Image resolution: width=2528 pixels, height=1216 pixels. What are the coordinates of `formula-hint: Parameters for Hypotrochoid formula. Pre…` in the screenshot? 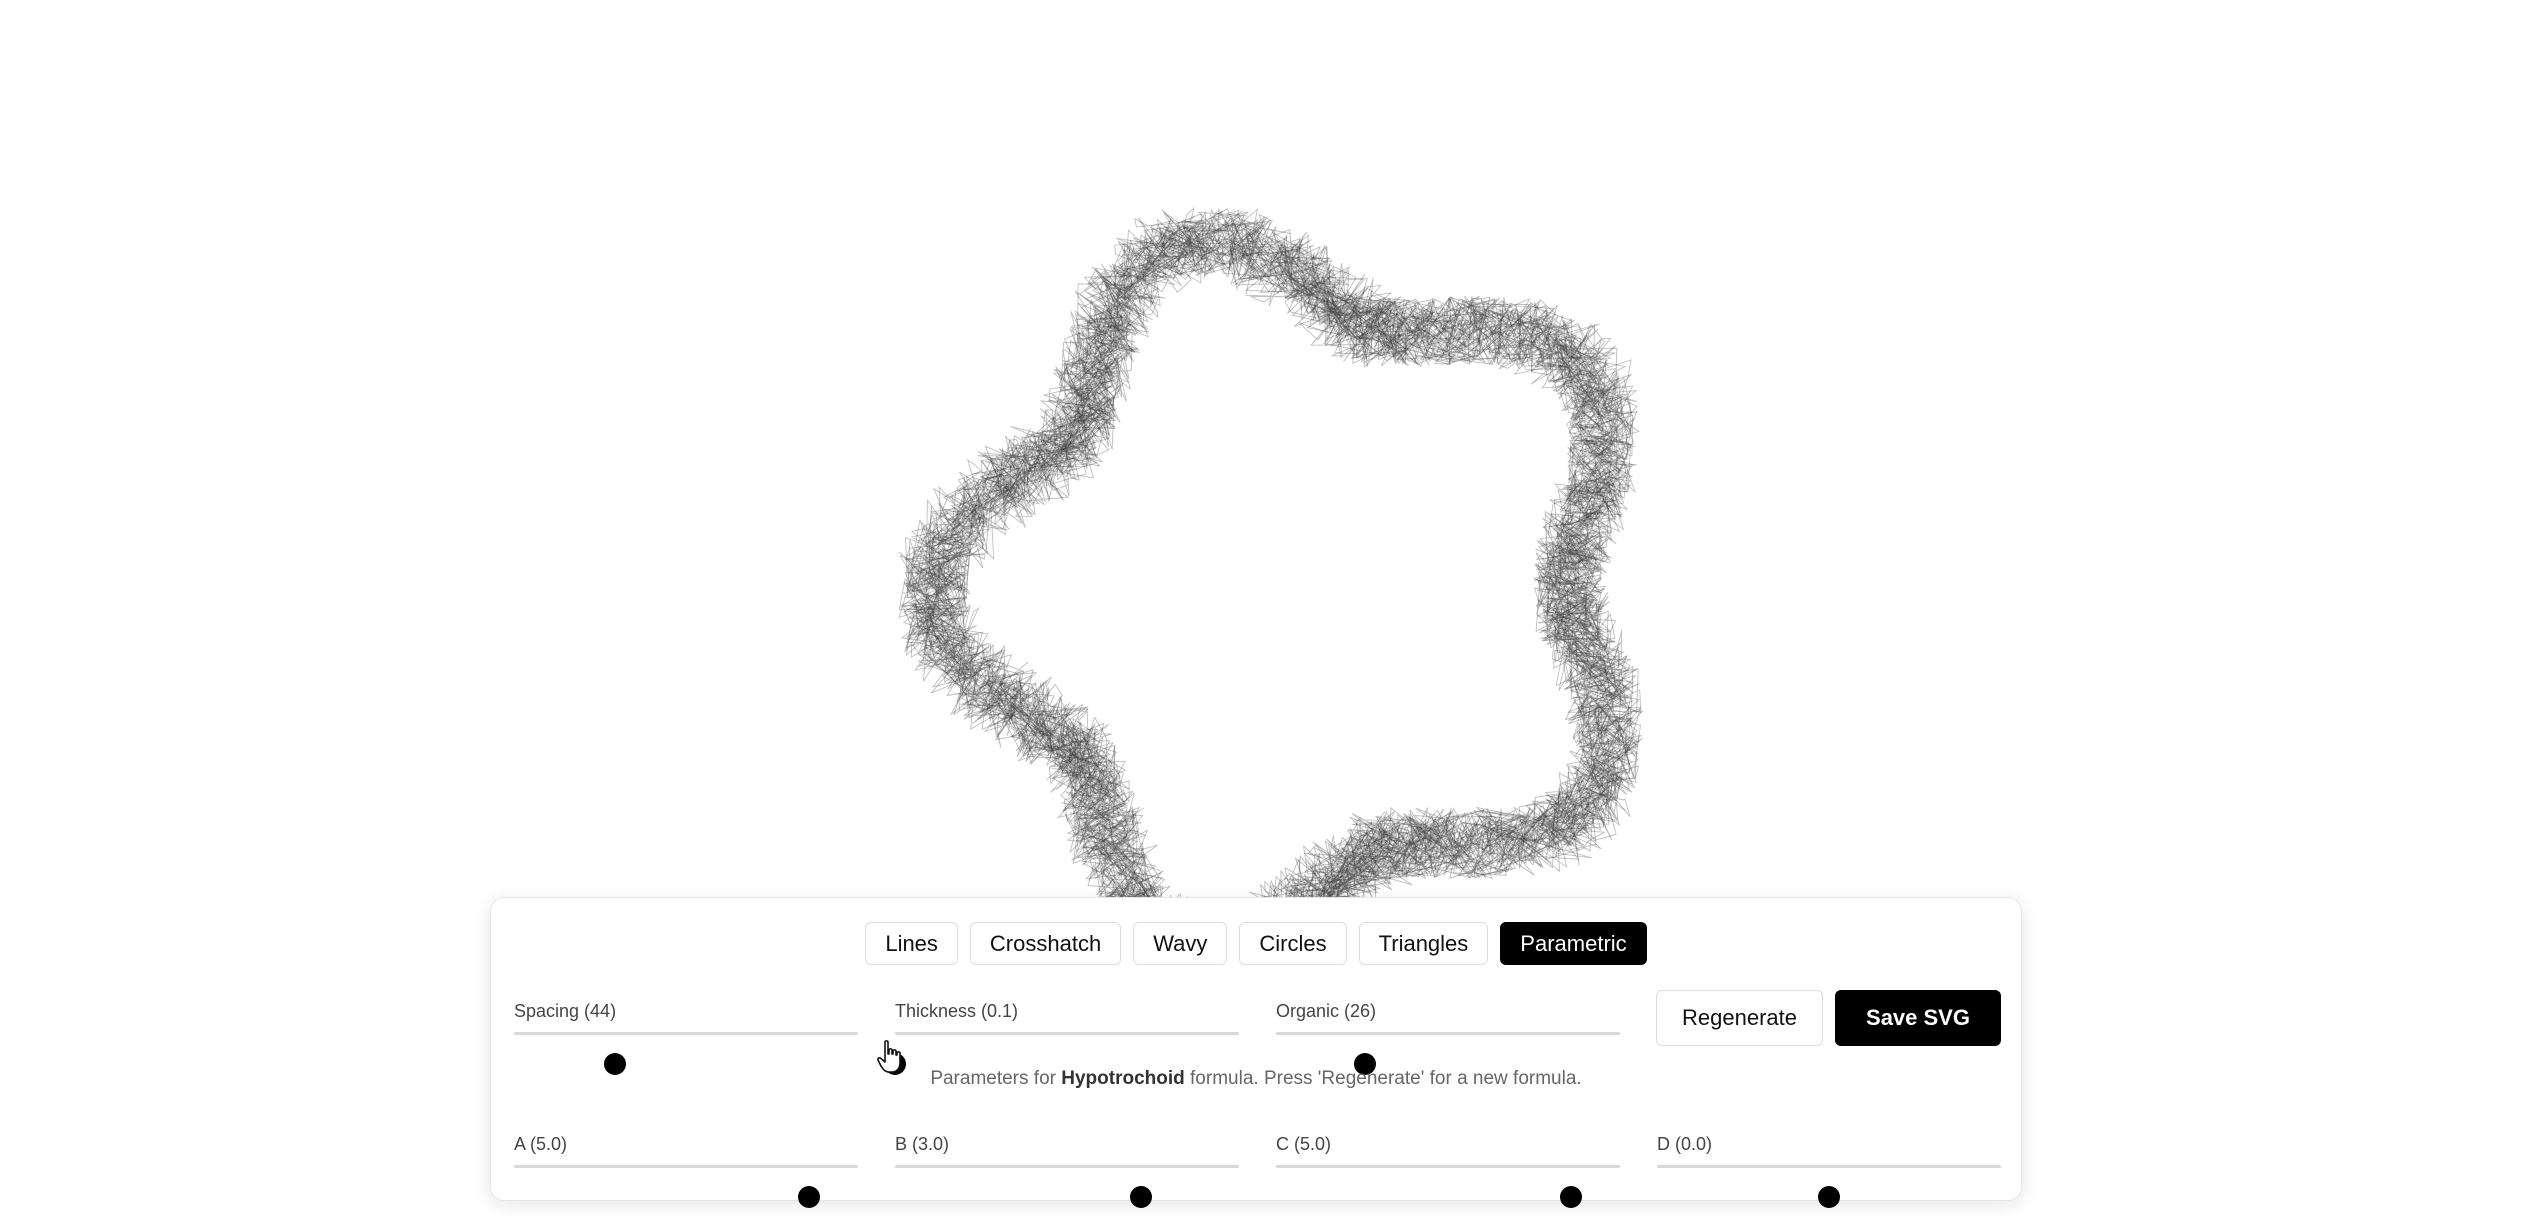 It's located at (1256, 1079).